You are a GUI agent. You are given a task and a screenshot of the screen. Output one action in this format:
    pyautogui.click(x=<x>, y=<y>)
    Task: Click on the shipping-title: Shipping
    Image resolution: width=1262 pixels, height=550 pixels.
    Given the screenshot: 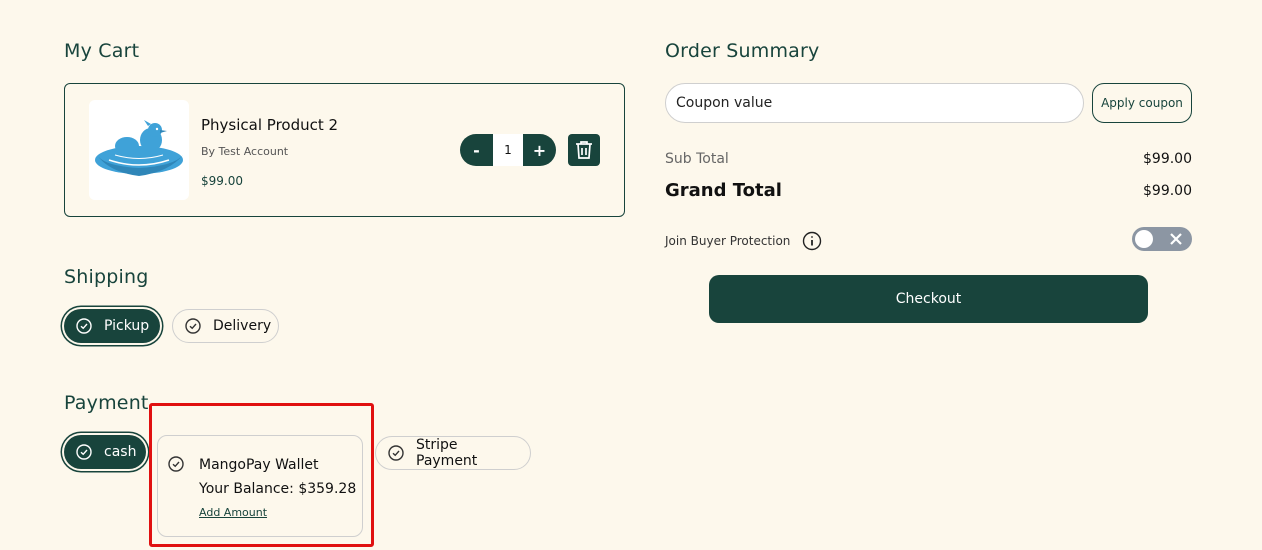 What is the action you would take?
    pyautogui.click(x=106, y=277)
    